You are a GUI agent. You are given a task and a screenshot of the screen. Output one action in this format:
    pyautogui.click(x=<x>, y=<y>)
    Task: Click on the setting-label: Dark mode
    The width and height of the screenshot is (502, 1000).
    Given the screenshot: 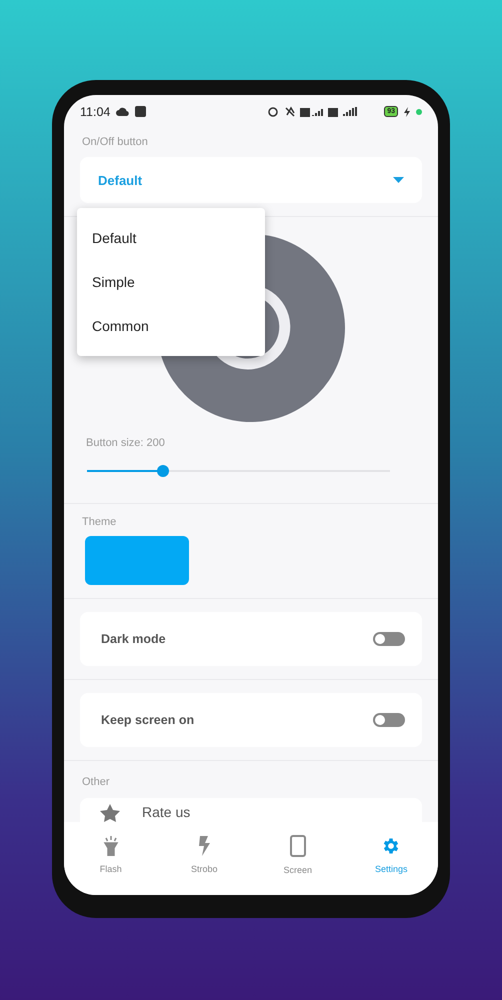 What is the action you would take?
    pyautogui.click(x=133, y=639)
    